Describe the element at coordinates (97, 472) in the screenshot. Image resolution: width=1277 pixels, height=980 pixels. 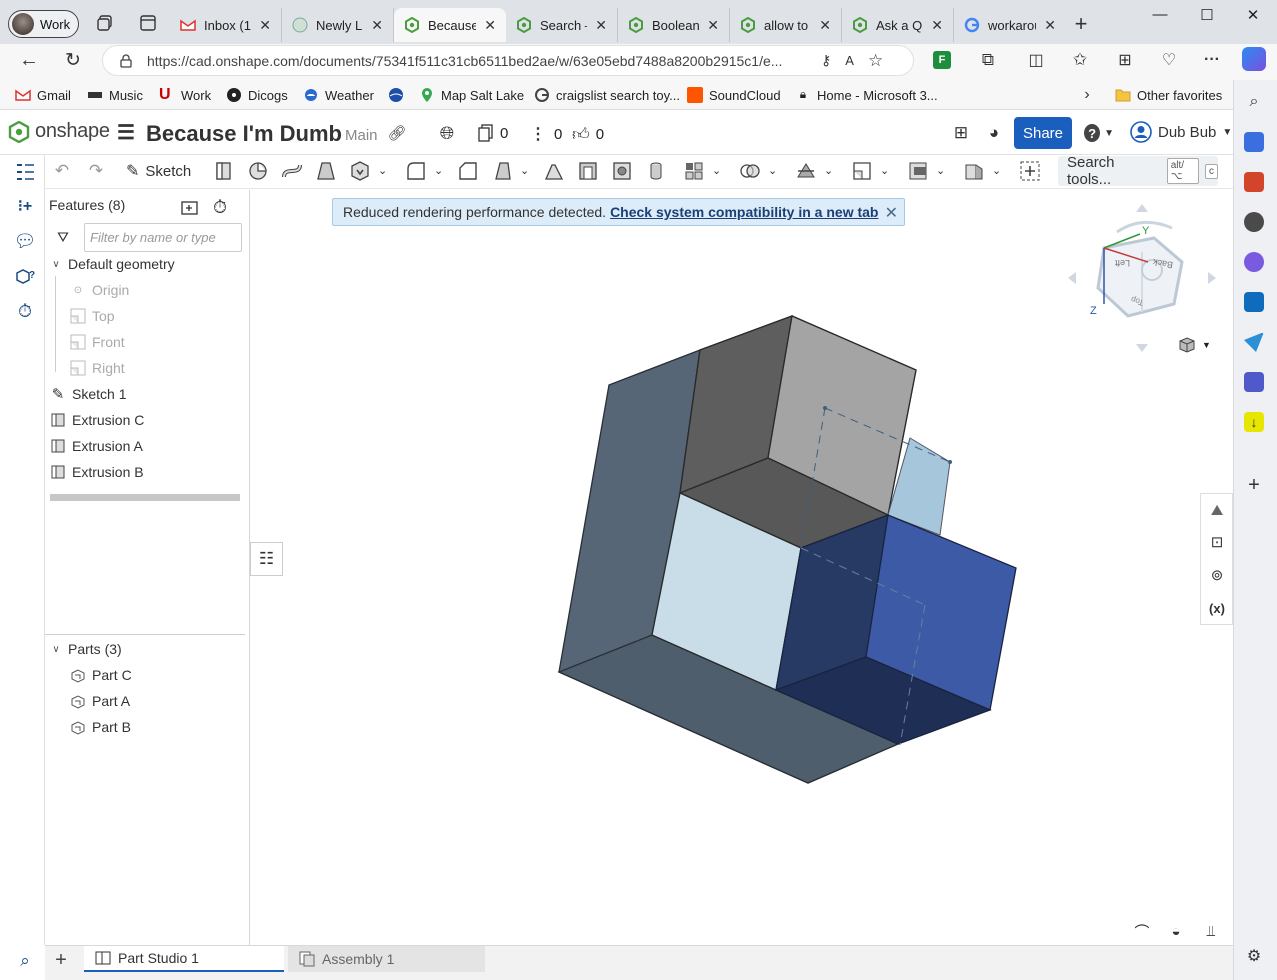
I see `feature-extrusion-b: Extrusion B` at that location.